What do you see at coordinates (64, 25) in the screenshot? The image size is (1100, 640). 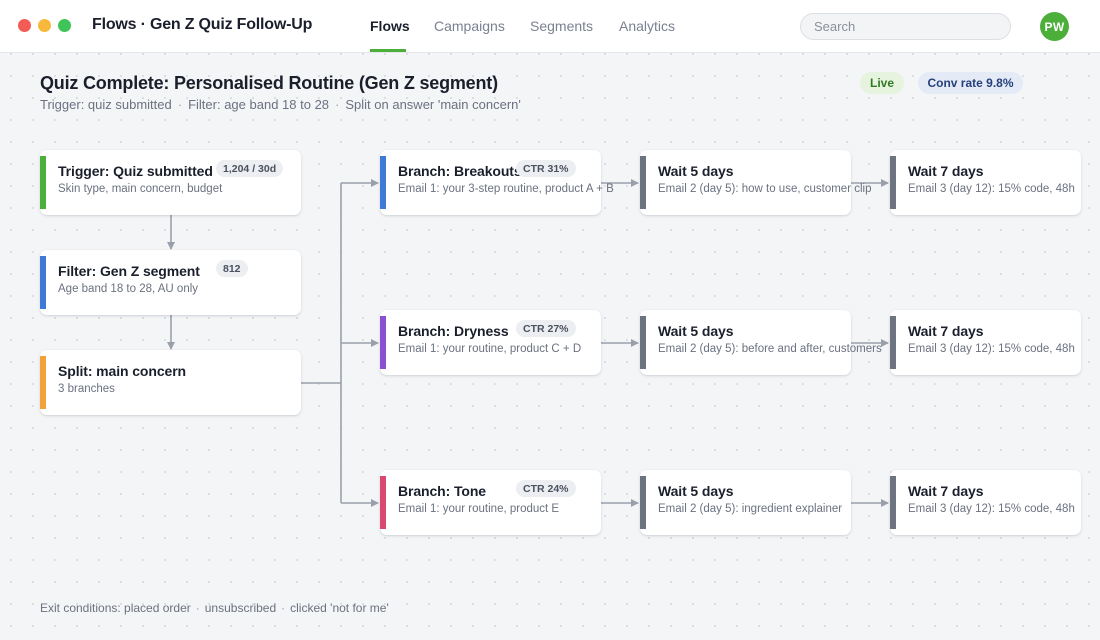 I see `window-maximize-icon` at bounding box center [64, 25].